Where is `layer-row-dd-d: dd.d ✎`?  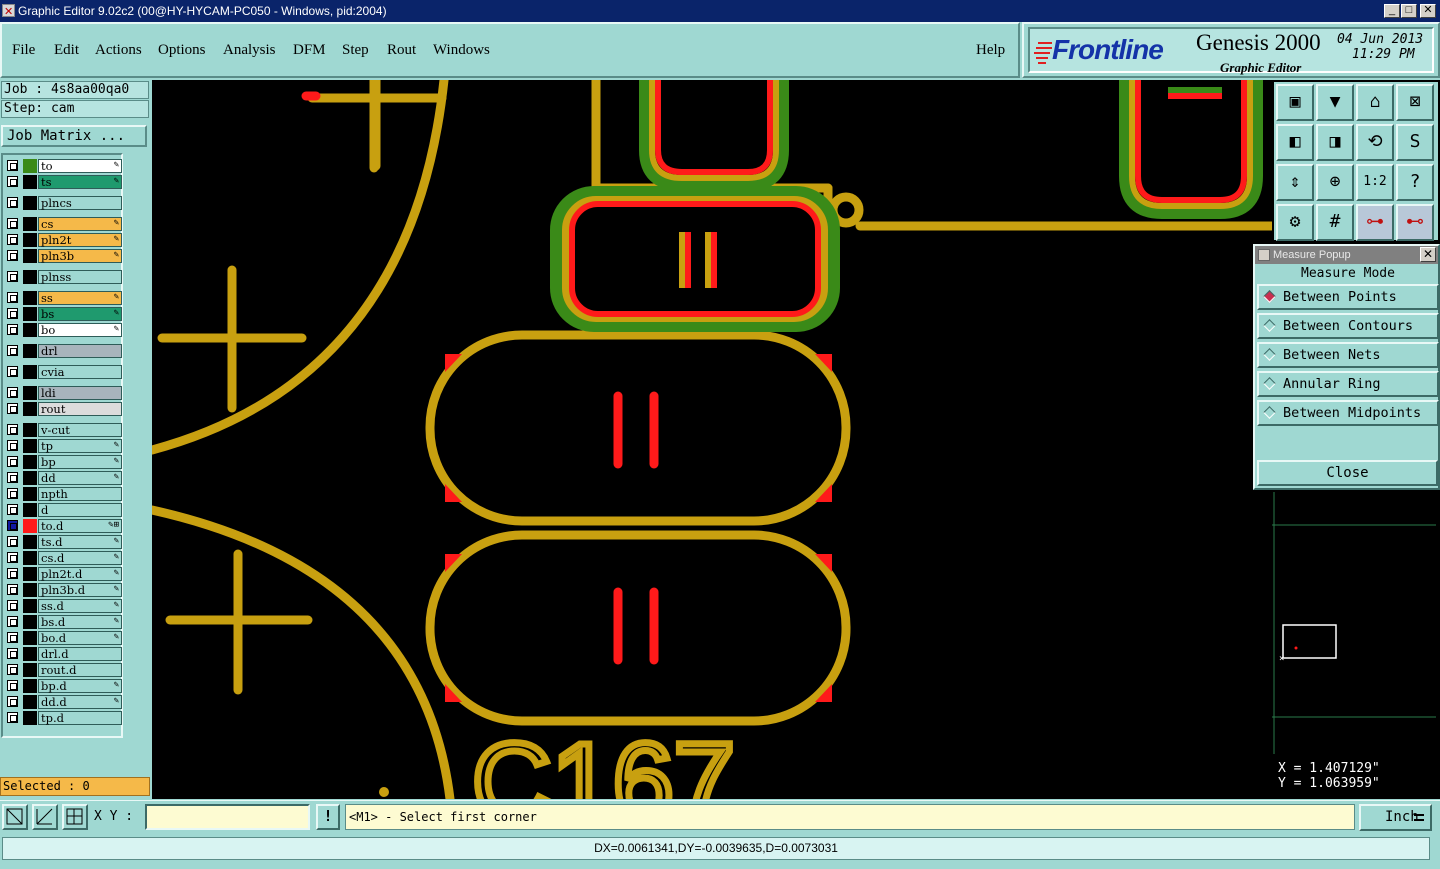 layer-row-dd-d: dd.d ✎ is located at coordinates (63, 702).